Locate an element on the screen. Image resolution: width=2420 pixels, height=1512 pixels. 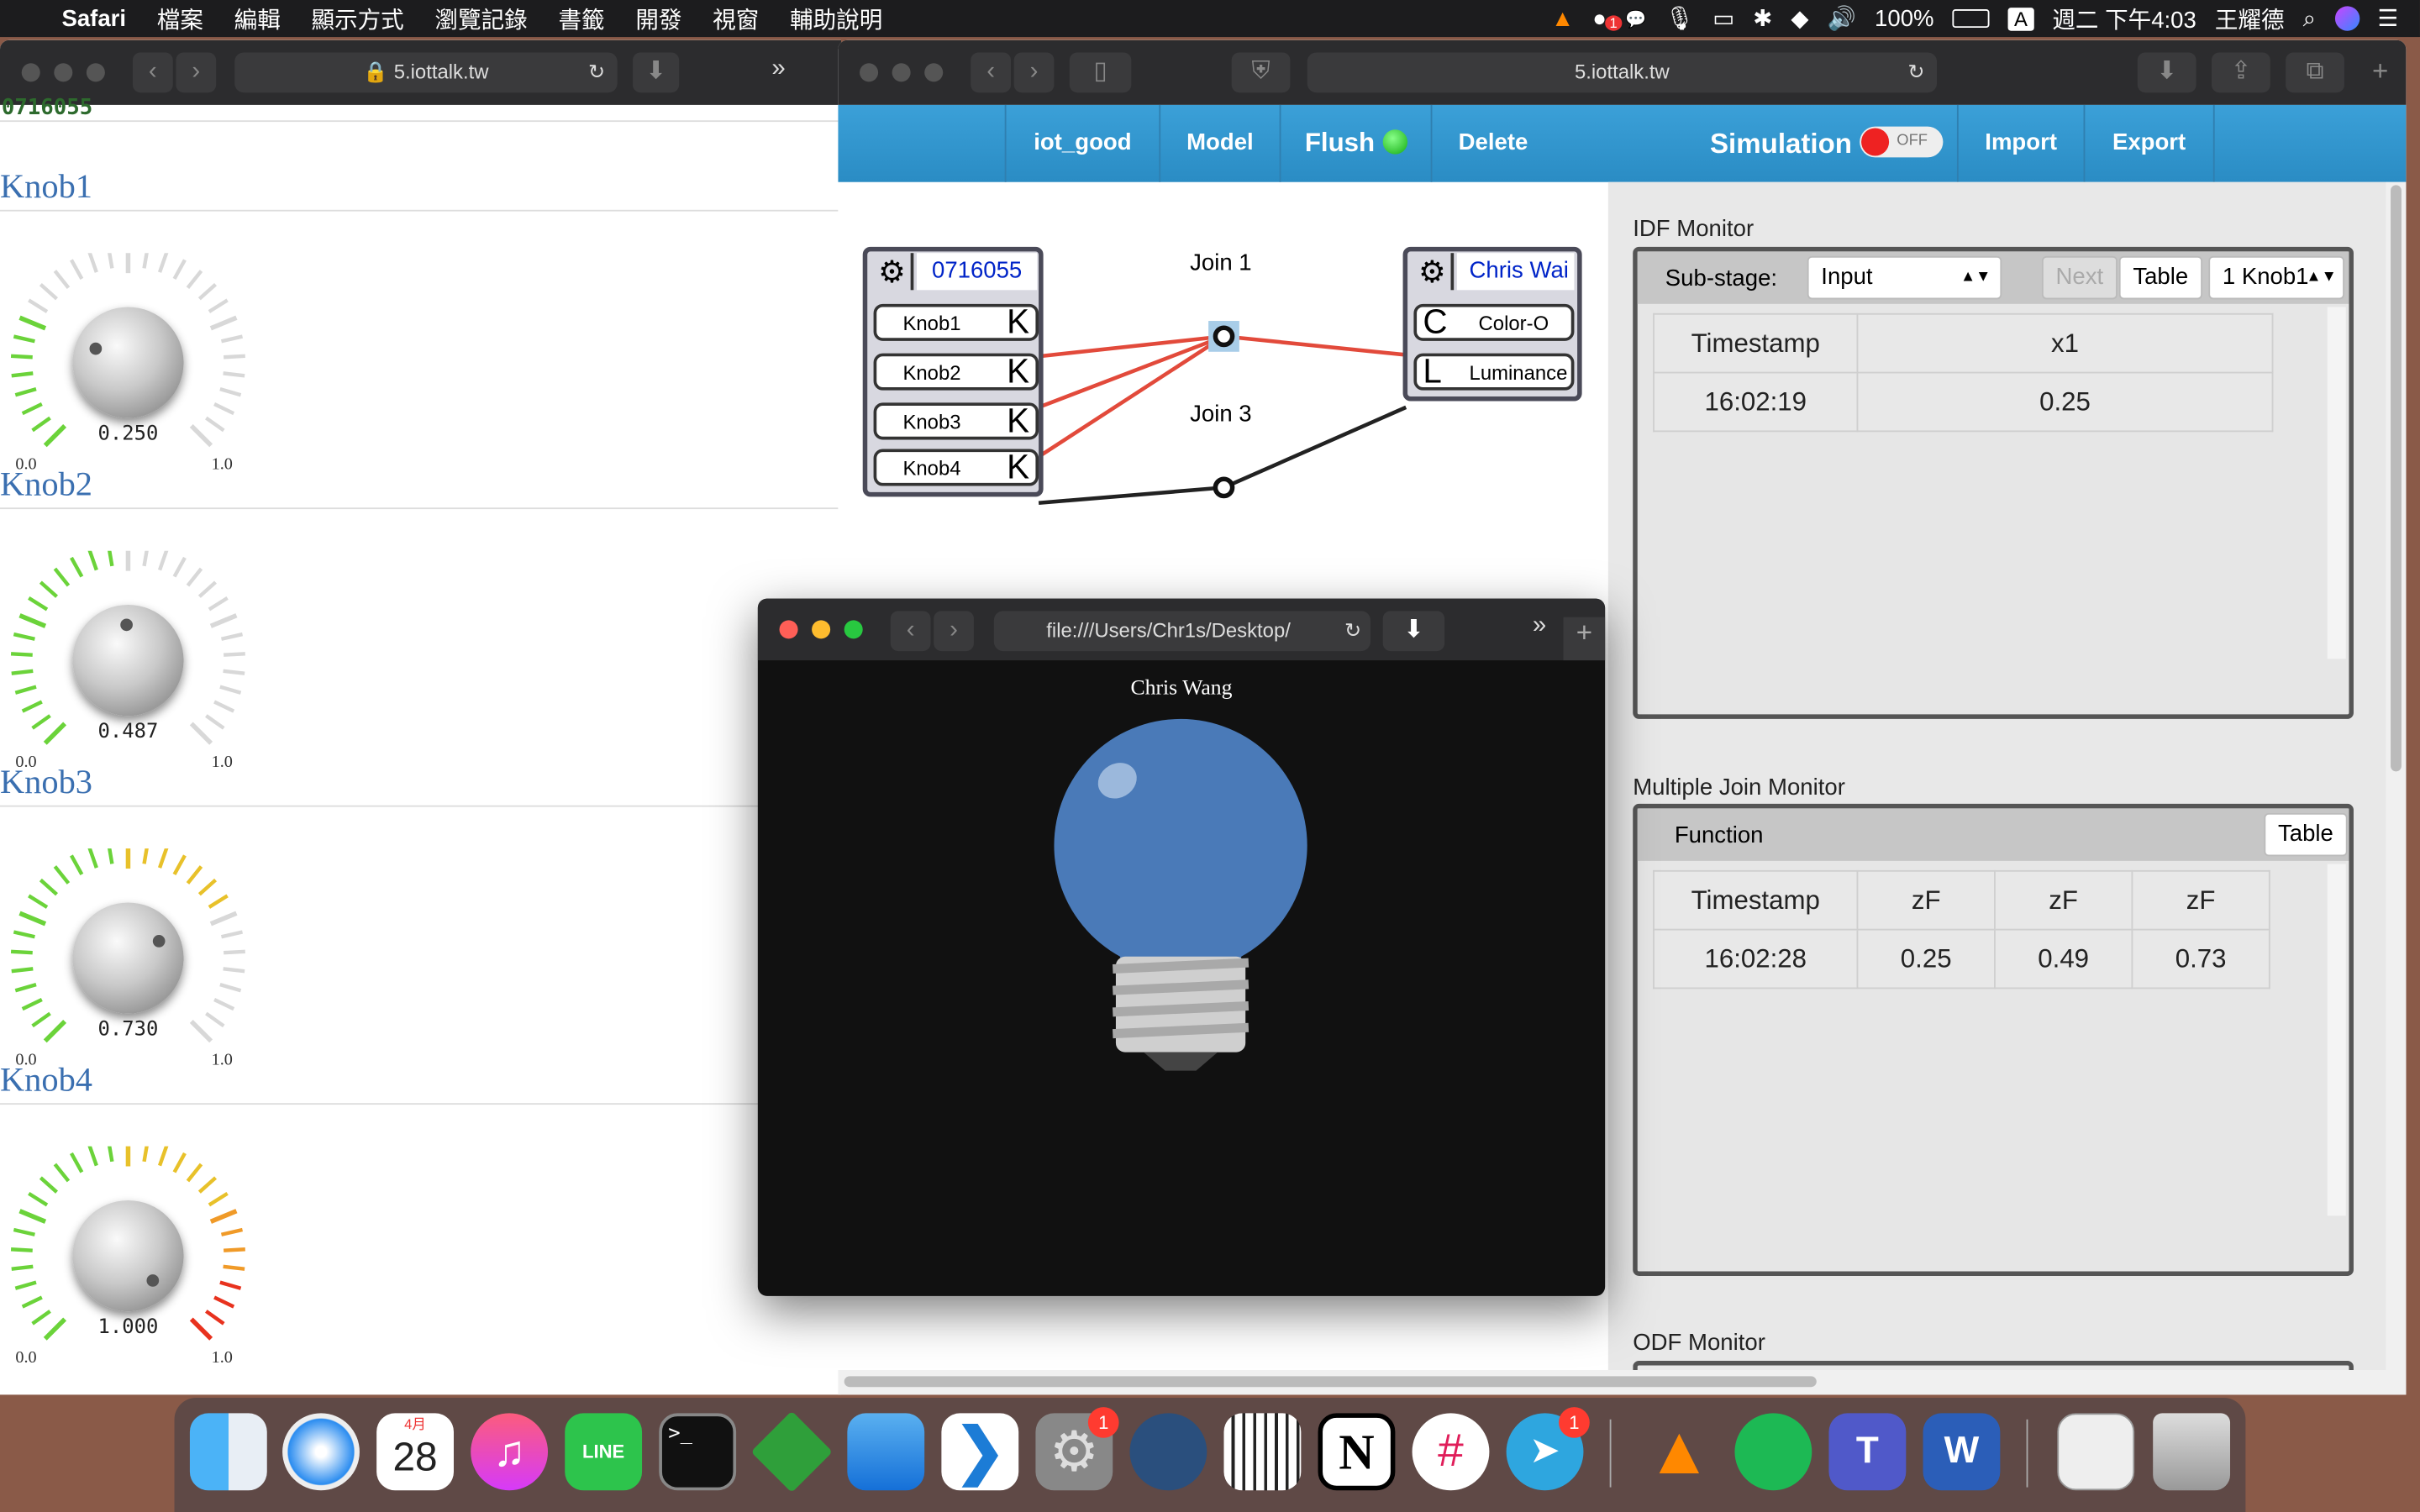
notification-icon: ● 1 is located at coordinates (1607, 18).